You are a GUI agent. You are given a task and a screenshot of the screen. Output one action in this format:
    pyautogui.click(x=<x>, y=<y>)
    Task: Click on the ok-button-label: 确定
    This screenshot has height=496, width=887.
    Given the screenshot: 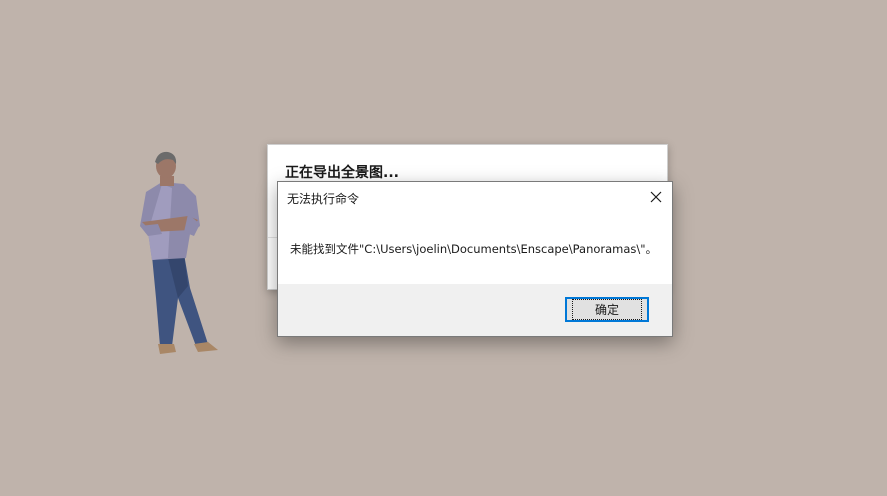 What is the action you would take?
    pyautogui.click(x=606, y=309)
    